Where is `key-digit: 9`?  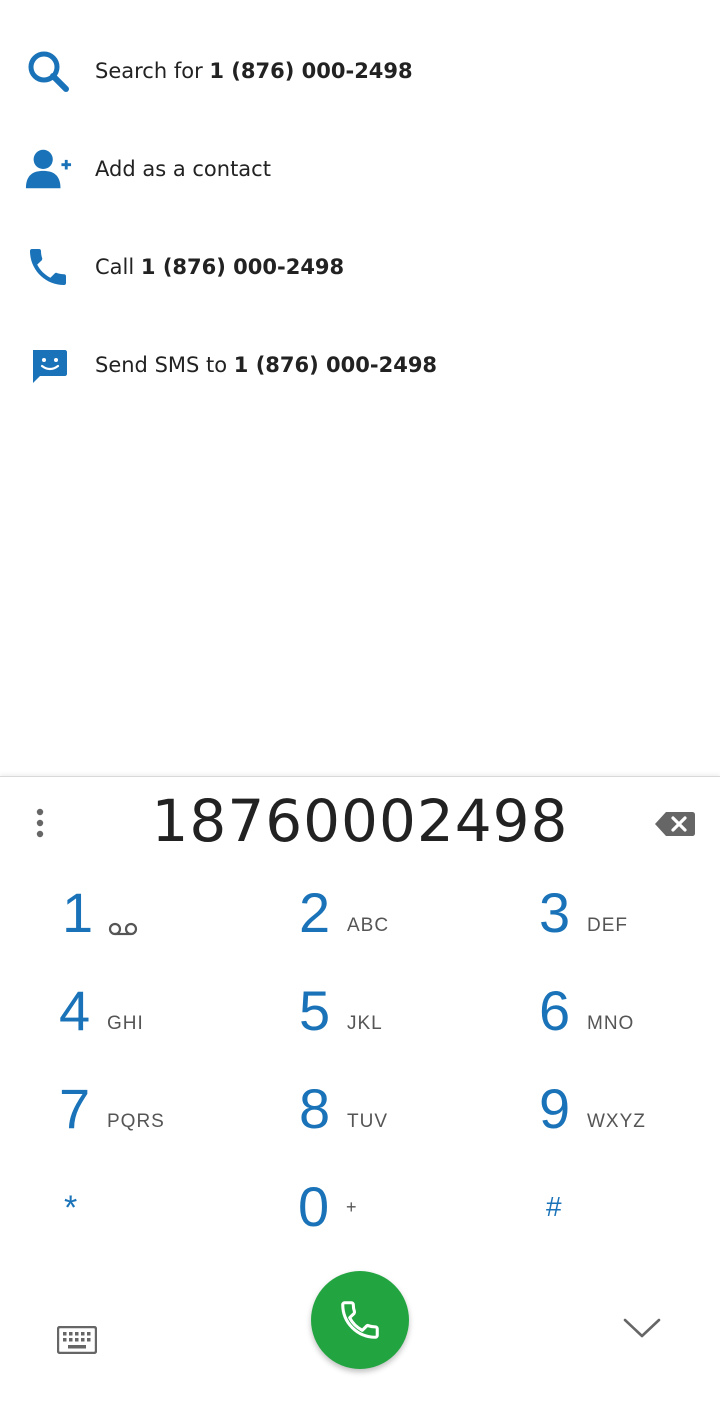 key-digit: 9 is located at coordinates (555, 1108).